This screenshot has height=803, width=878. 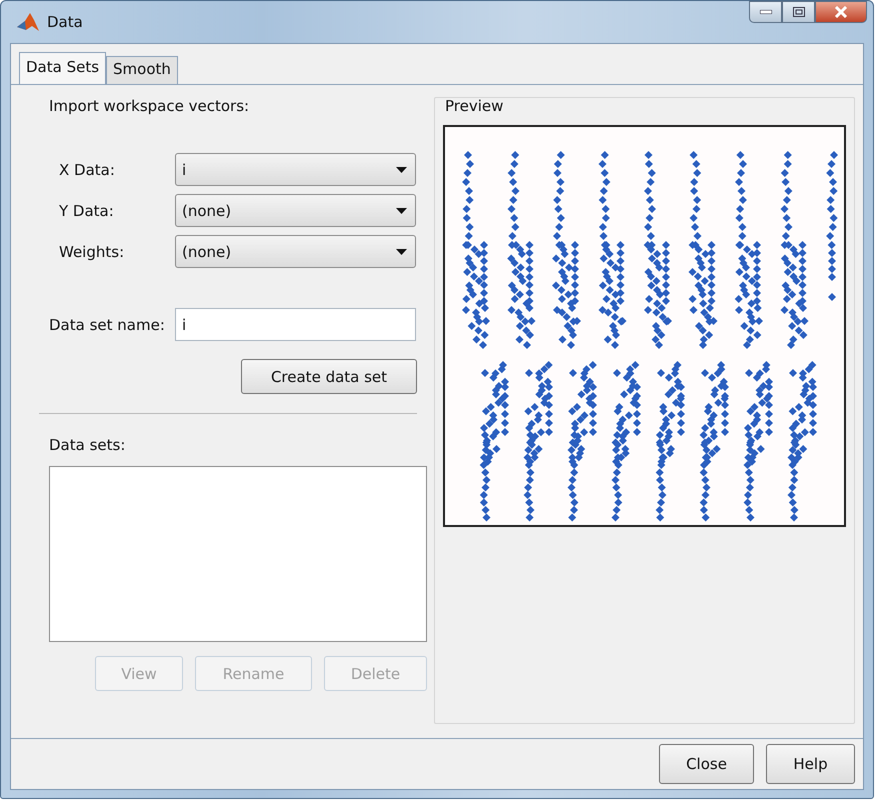 What do you see at coordinates (329, 376) in the screenshot?
I see `create-button: Create data set` at bounding box center [329, 376].